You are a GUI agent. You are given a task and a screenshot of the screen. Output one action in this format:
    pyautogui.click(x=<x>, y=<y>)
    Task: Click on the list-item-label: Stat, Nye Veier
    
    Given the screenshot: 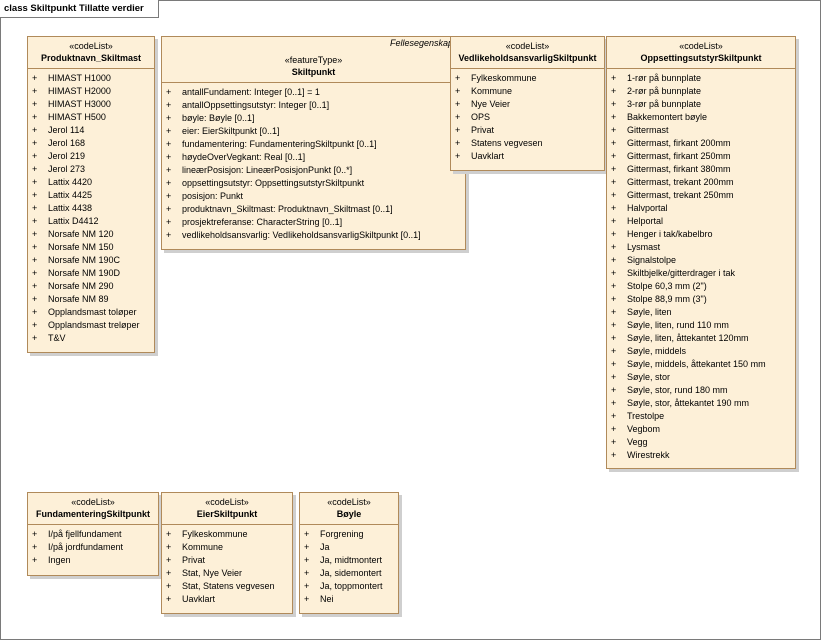 What is the action you would take?
    pyautogui.click(x=212, y=573)
    